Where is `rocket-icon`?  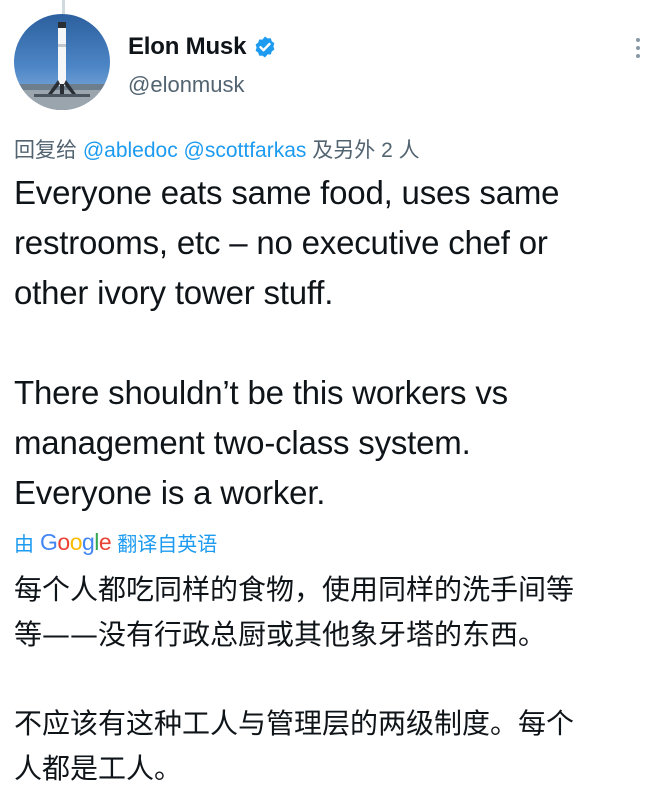
rocket-icon is located at coordinates (62, 66).